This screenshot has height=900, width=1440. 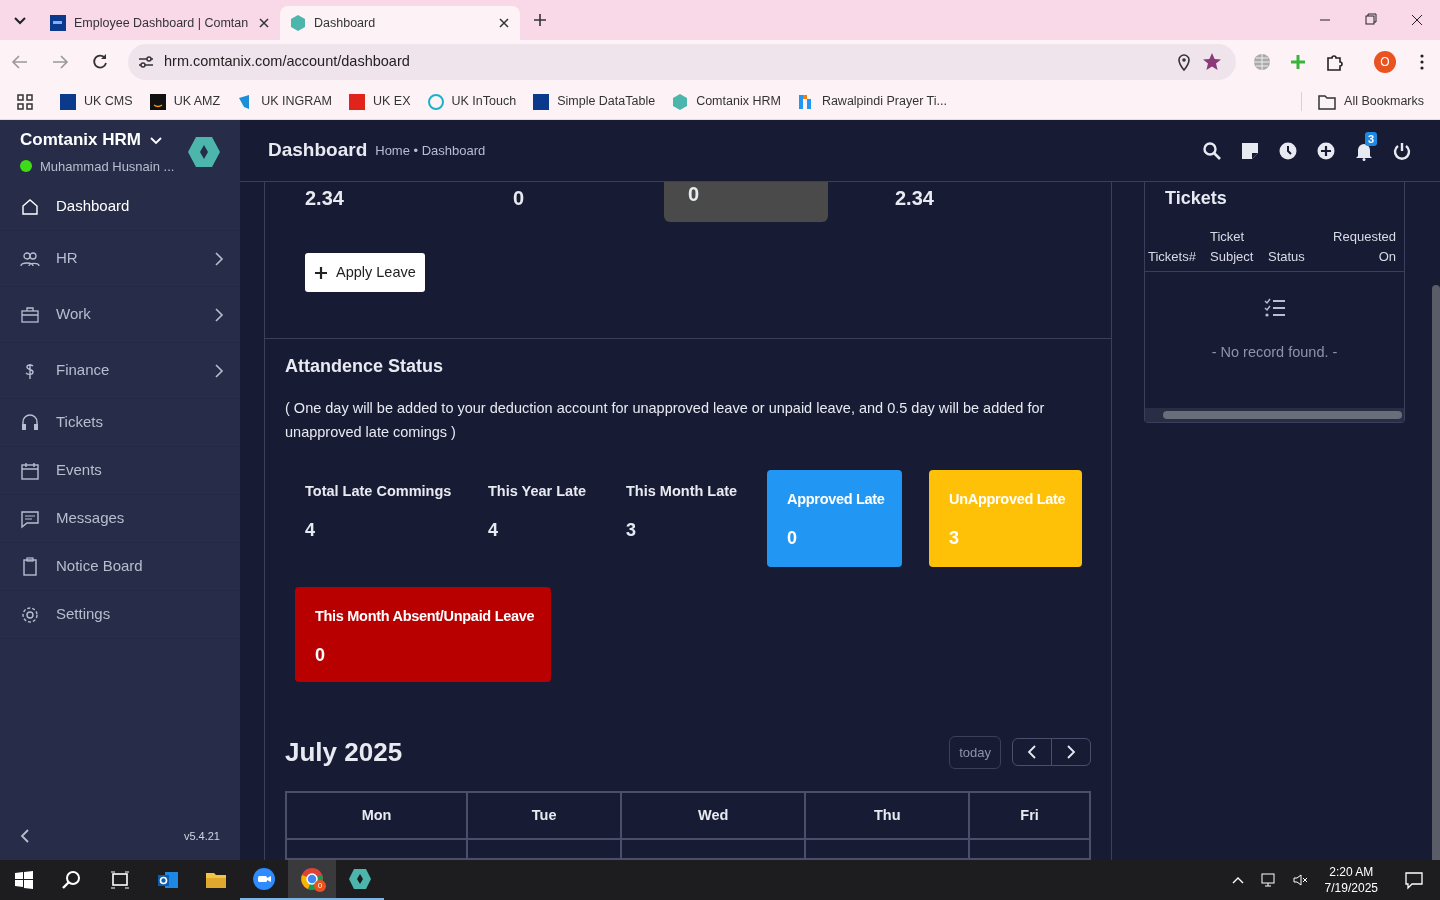 I want to click on apply-leave-button: Apply Leave, so click(x=365, y=273).